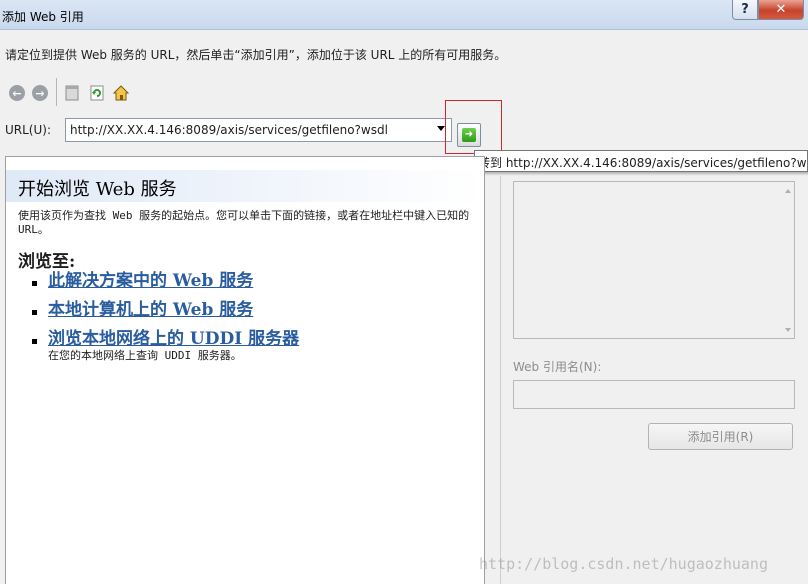 The image size is (808, 584). I want to click on browser-title: 开始浏览 Web 服务, so click(97, 189).